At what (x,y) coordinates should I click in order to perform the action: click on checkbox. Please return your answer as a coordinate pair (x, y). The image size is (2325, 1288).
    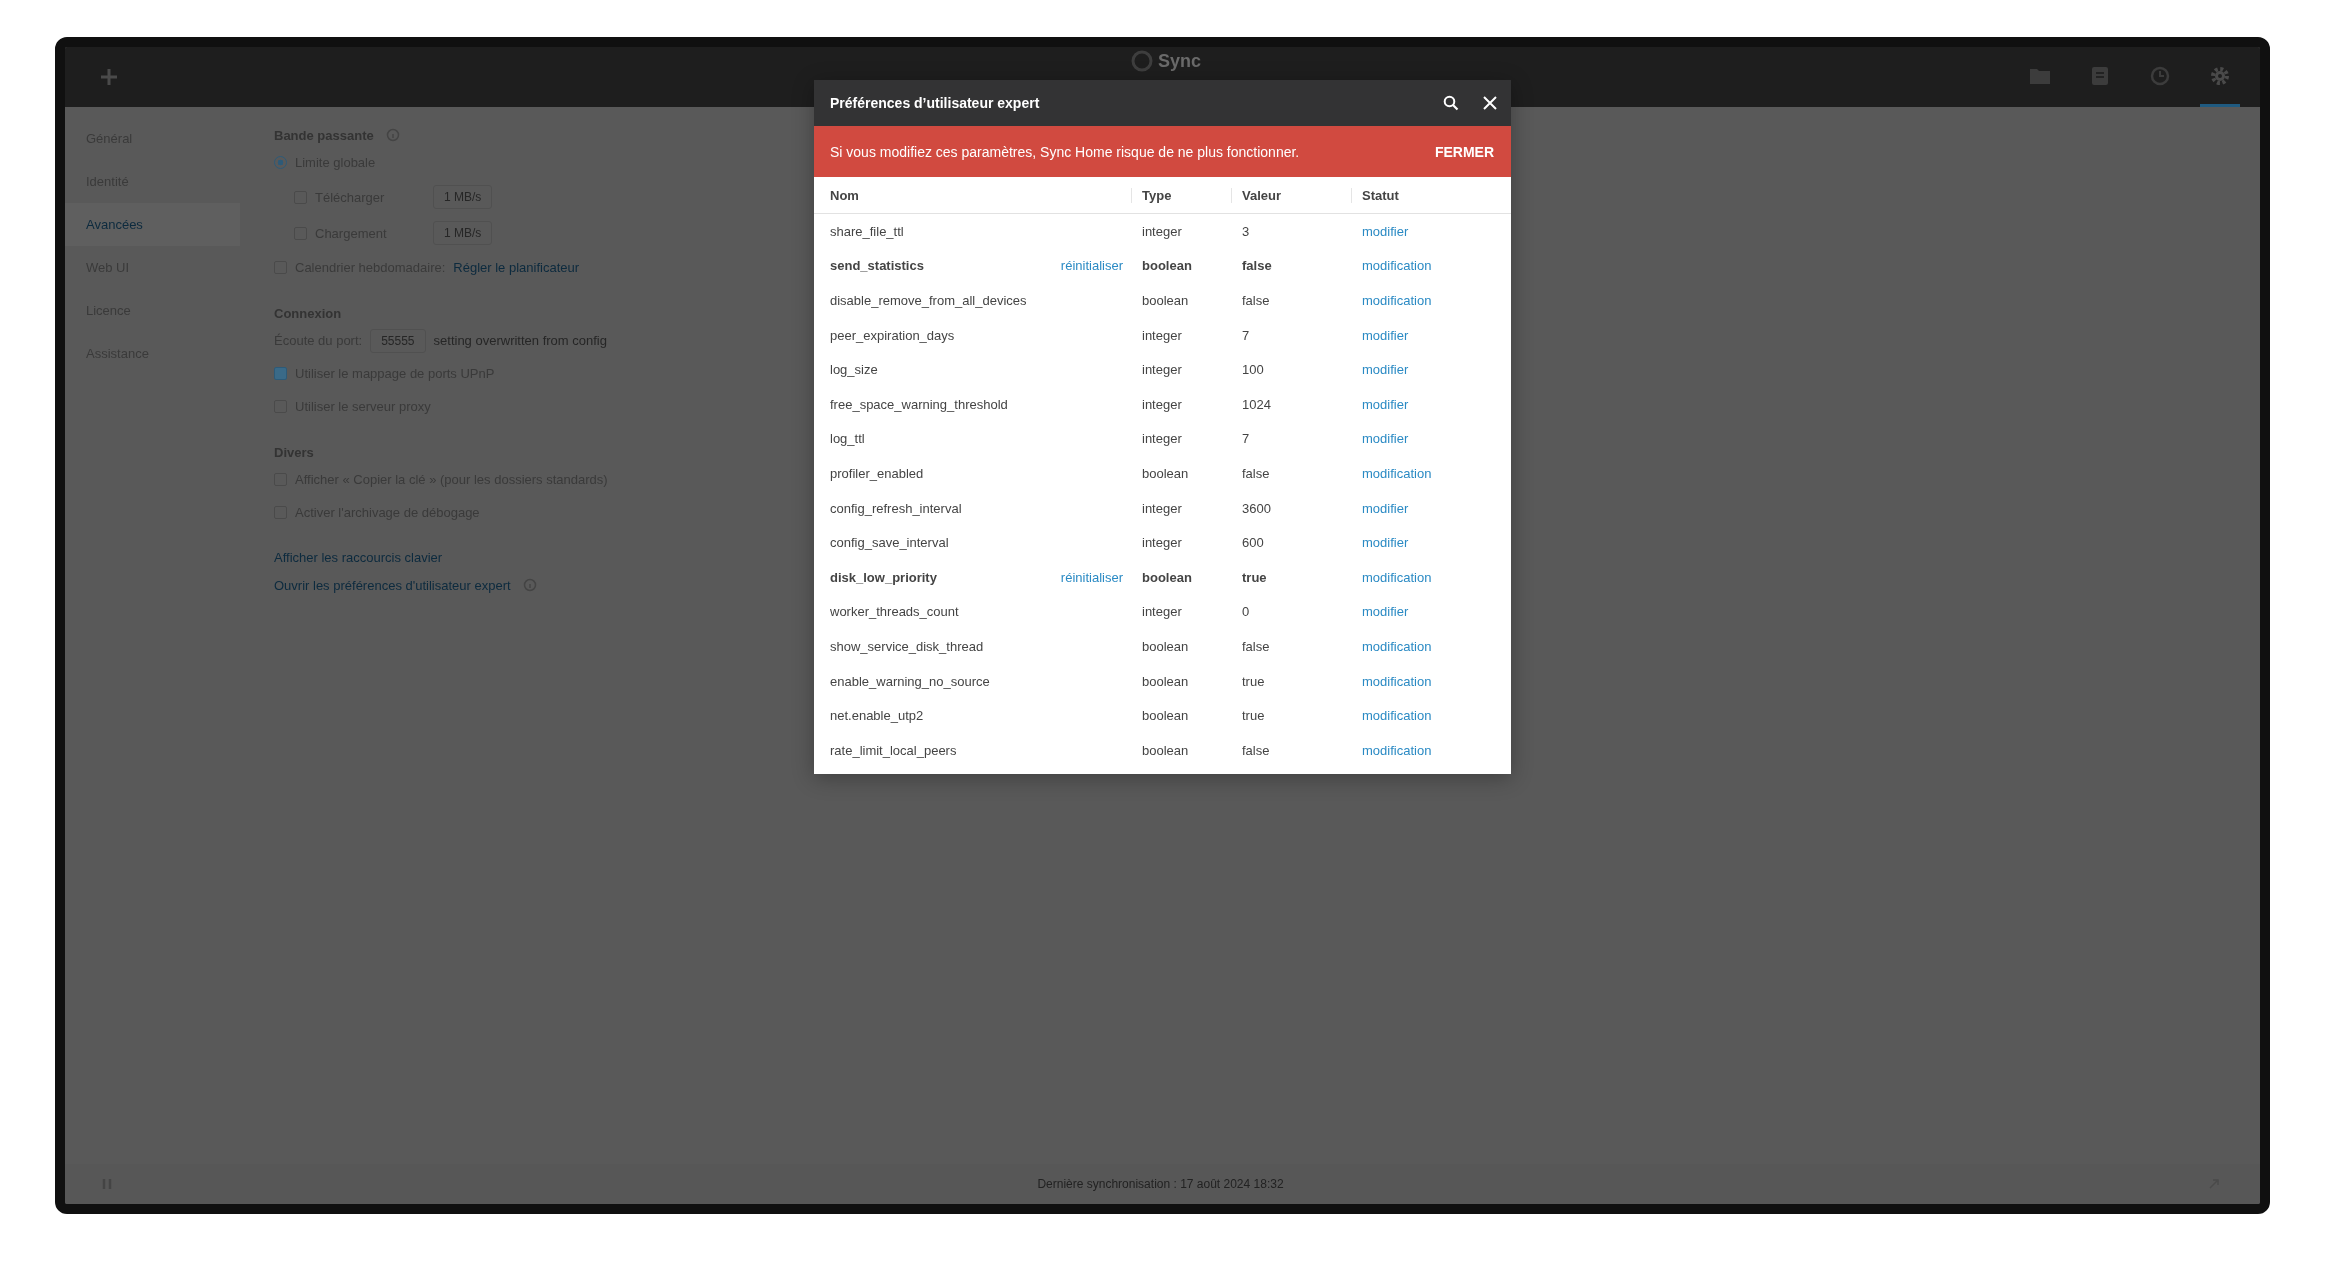
    Looking at the image, I should click on (280, 373).